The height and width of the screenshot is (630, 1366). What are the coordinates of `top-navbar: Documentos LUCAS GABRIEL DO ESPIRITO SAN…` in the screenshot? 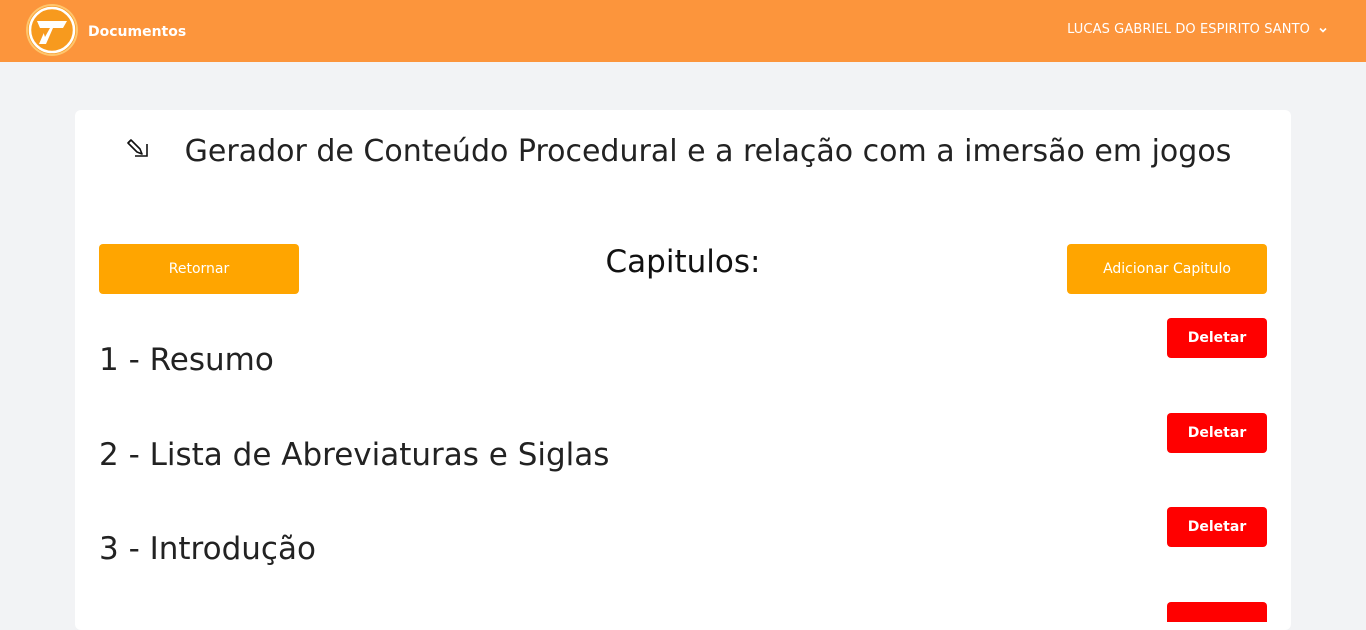 It's located at (683, 31).